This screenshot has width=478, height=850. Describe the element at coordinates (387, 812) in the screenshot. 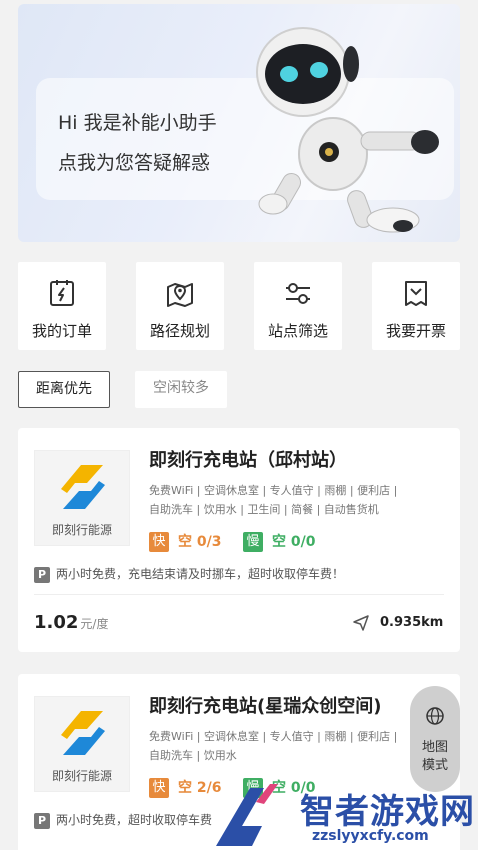

I see `watermark-title: 智者游戏网` at that location.